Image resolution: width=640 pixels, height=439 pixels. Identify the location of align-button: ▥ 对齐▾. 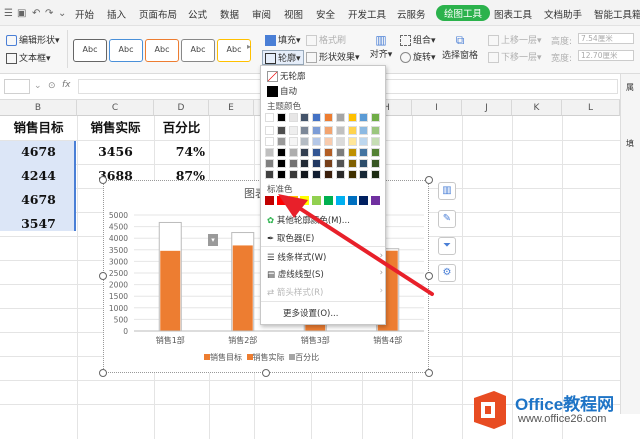
(381, 46).